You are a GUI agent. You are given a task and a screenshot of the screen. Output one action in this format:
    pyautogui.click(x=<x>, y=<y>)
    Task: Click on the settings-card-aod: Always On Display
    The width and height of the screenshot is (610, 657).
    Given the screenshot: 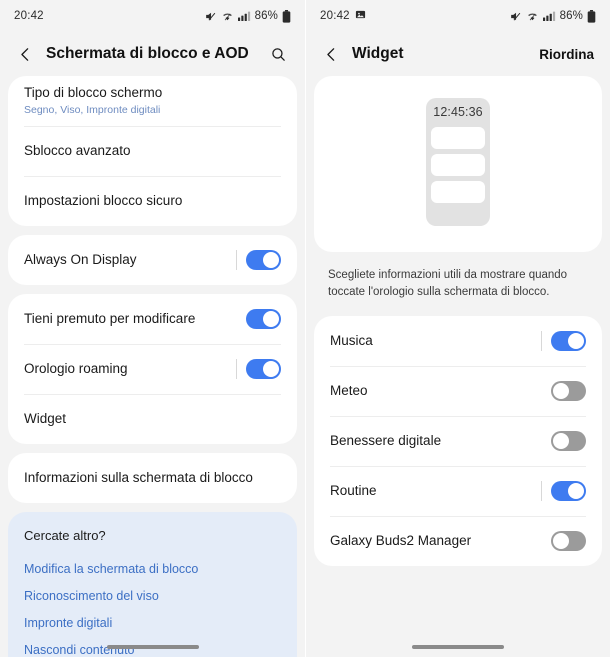 What is the action you would take?
    pyautogui.click(x=152, y=260)
    